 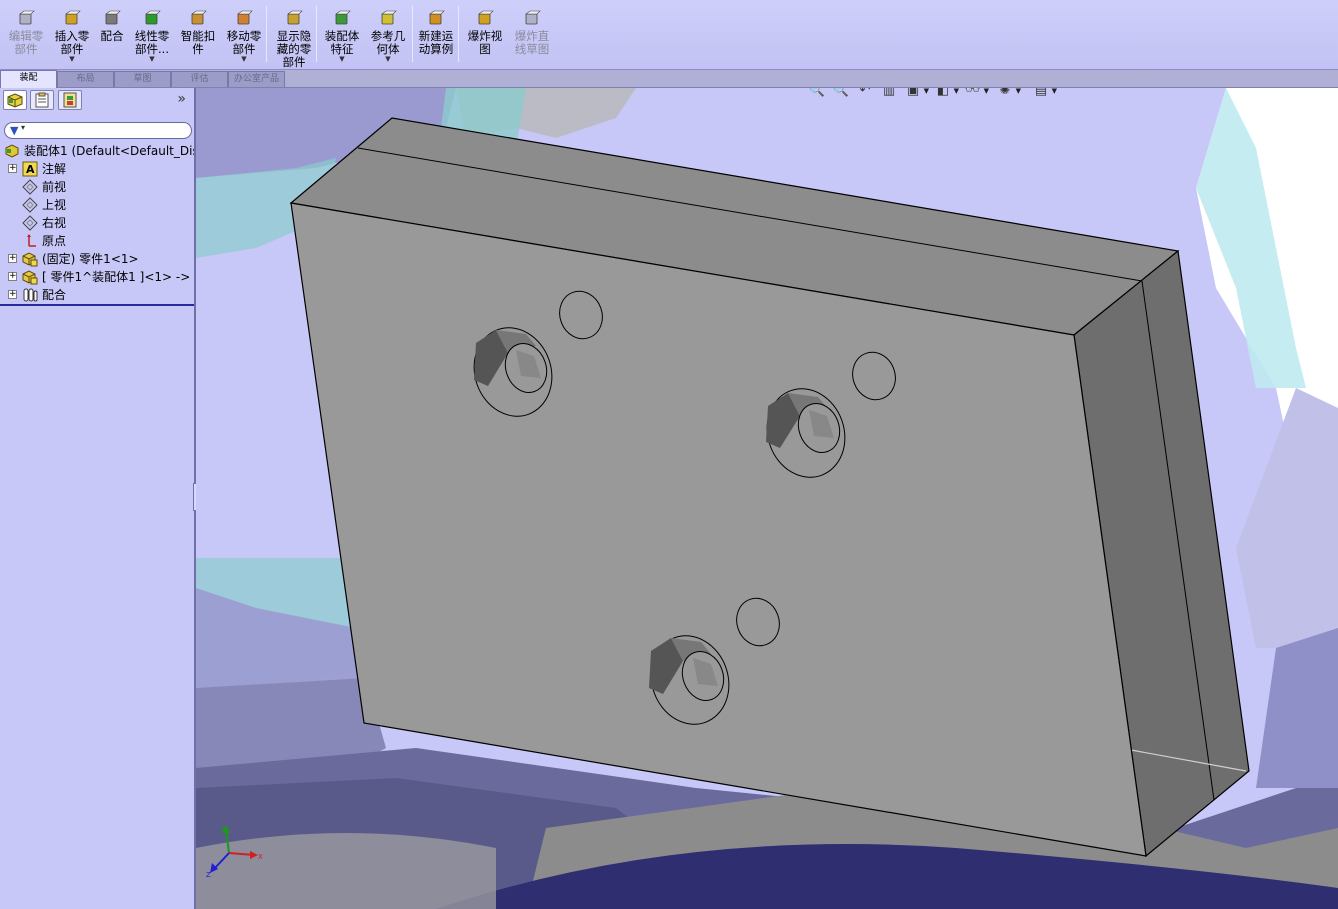 What do you see at coordinates (244, 19) in the screenshot?
I see `move-component-icon` at bounding box center [244, 19].